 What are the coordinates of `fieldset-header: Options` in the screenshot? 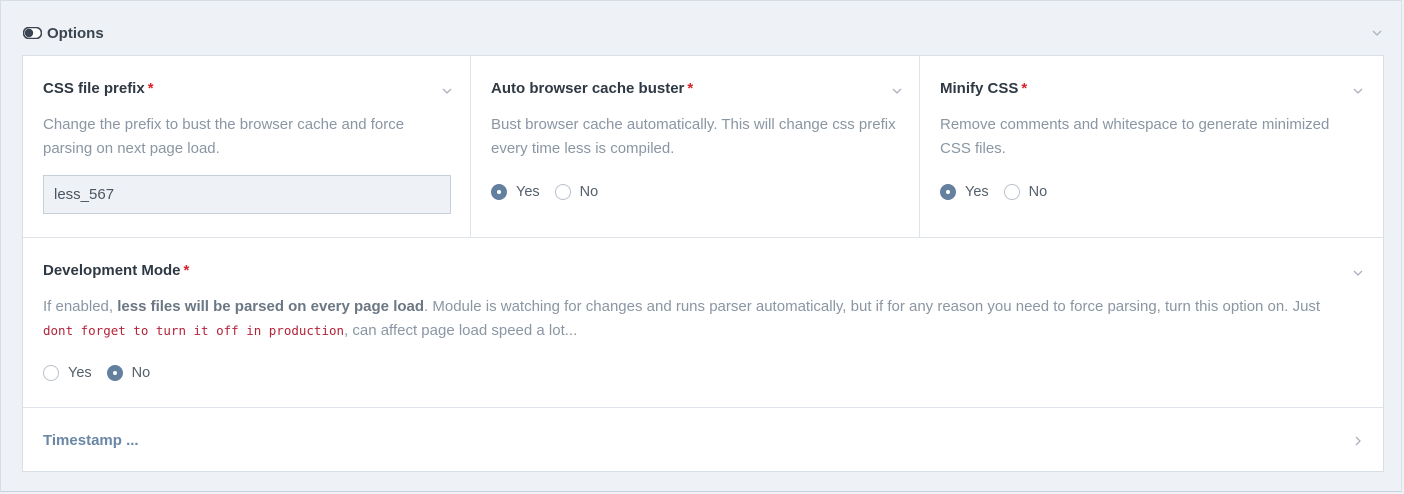 It's located at (63, 33).